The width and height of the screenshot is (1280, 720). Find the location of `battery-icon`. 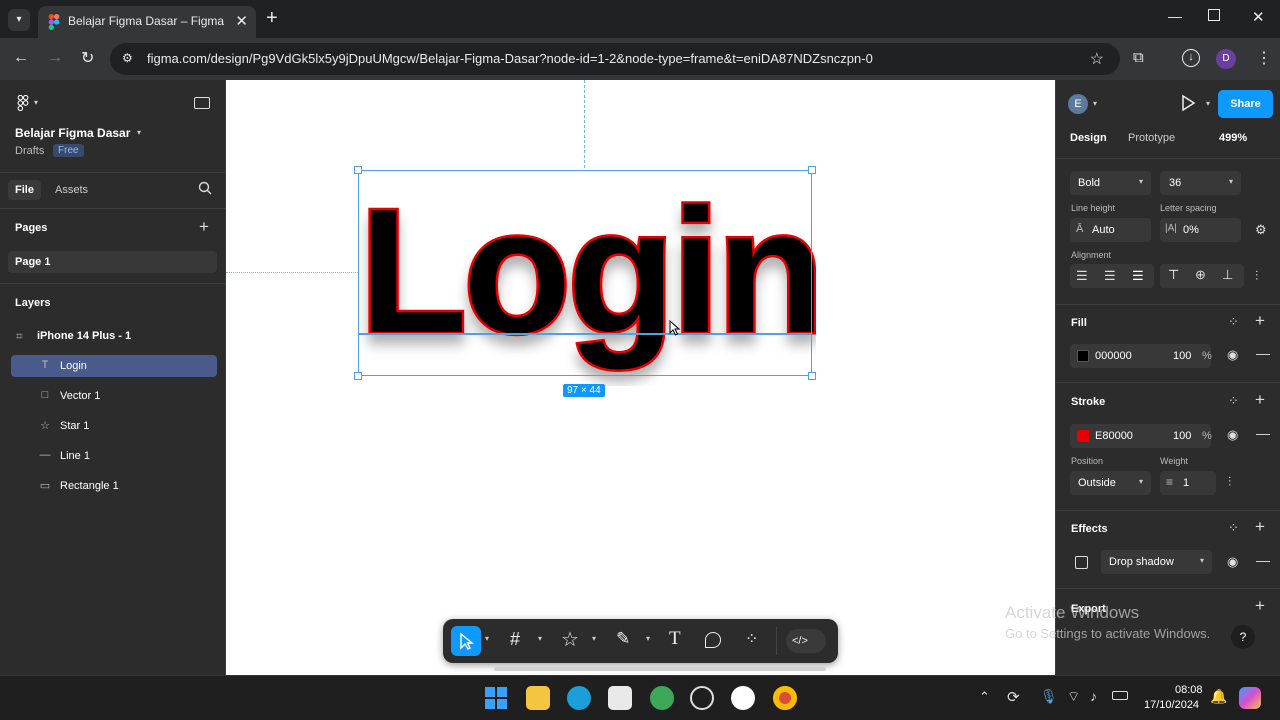

battery-icon is located at coordinates (1120, 695).